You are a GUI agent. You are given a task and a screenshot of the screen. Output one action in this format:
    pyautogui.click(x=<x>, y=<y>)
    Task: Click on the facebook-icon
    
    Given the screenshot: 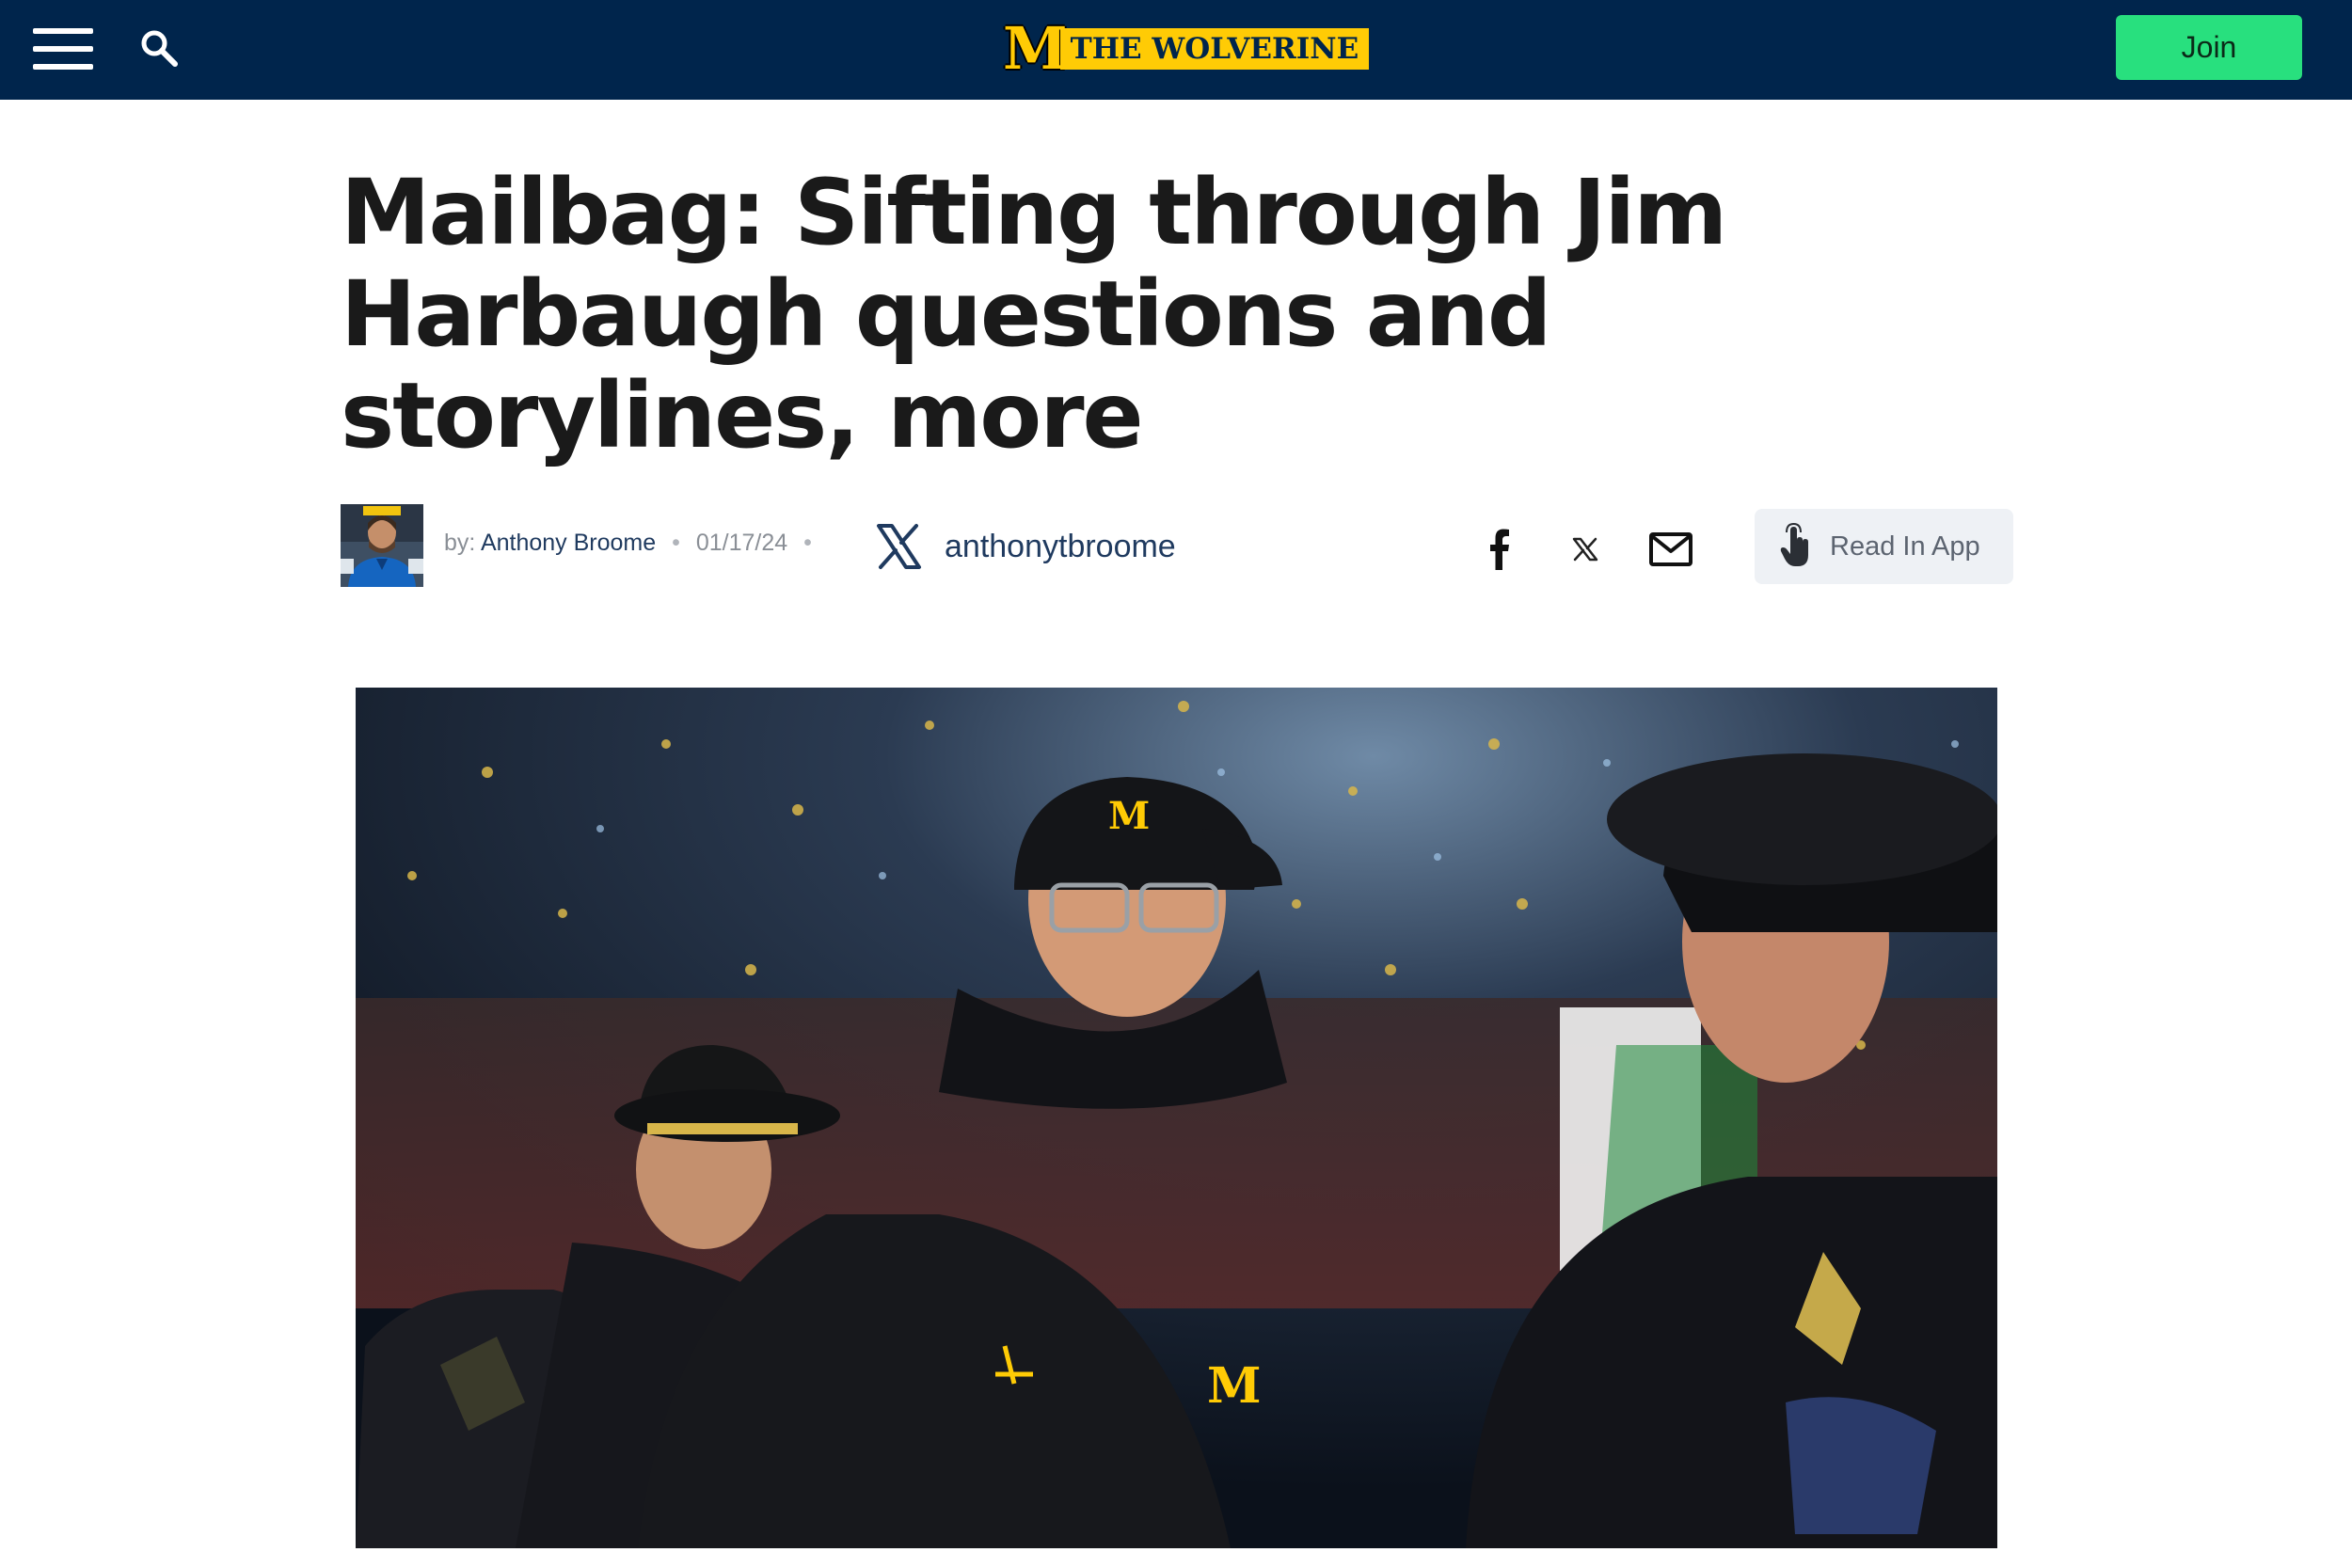 What is the action you would take?
    pyautogui.click(x=1499, y=549)
    